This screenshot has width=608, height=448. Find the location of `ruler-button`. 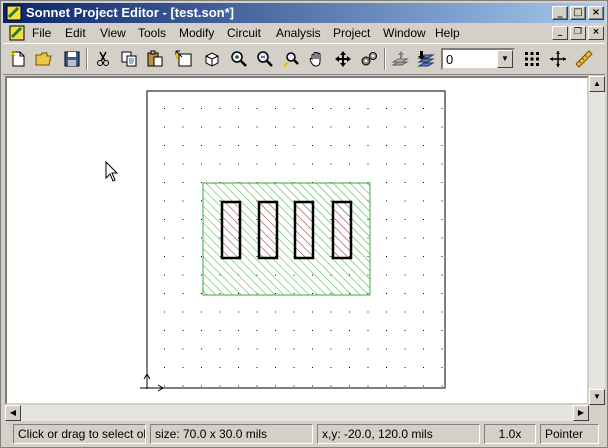

ruler-button is located at coordinates (584, 59).